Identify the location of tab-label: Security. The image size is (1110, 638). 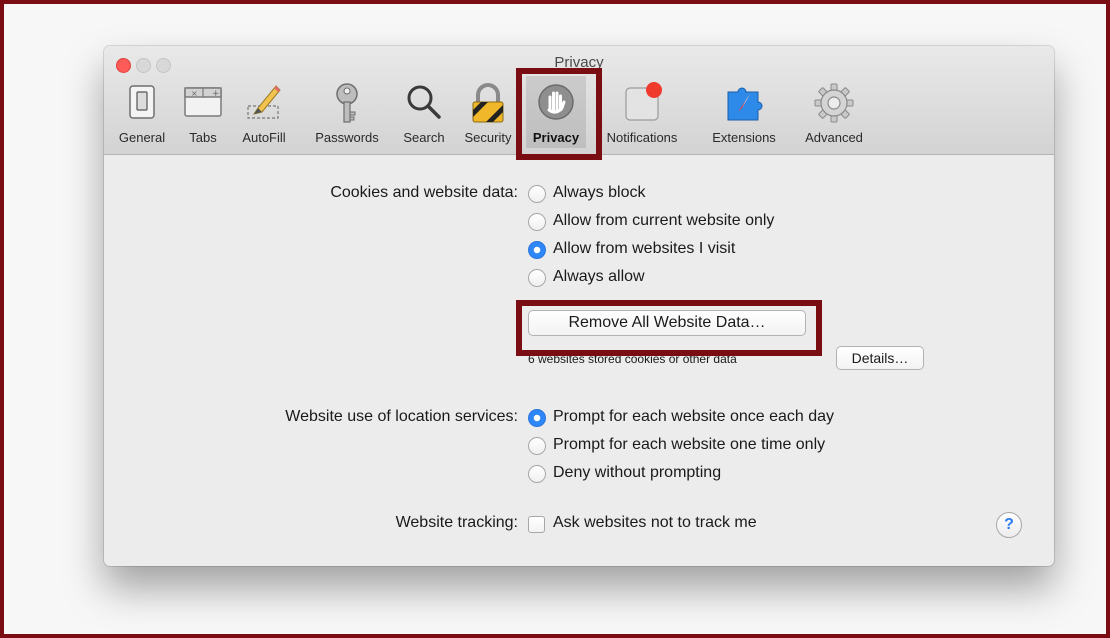
(488, 137).